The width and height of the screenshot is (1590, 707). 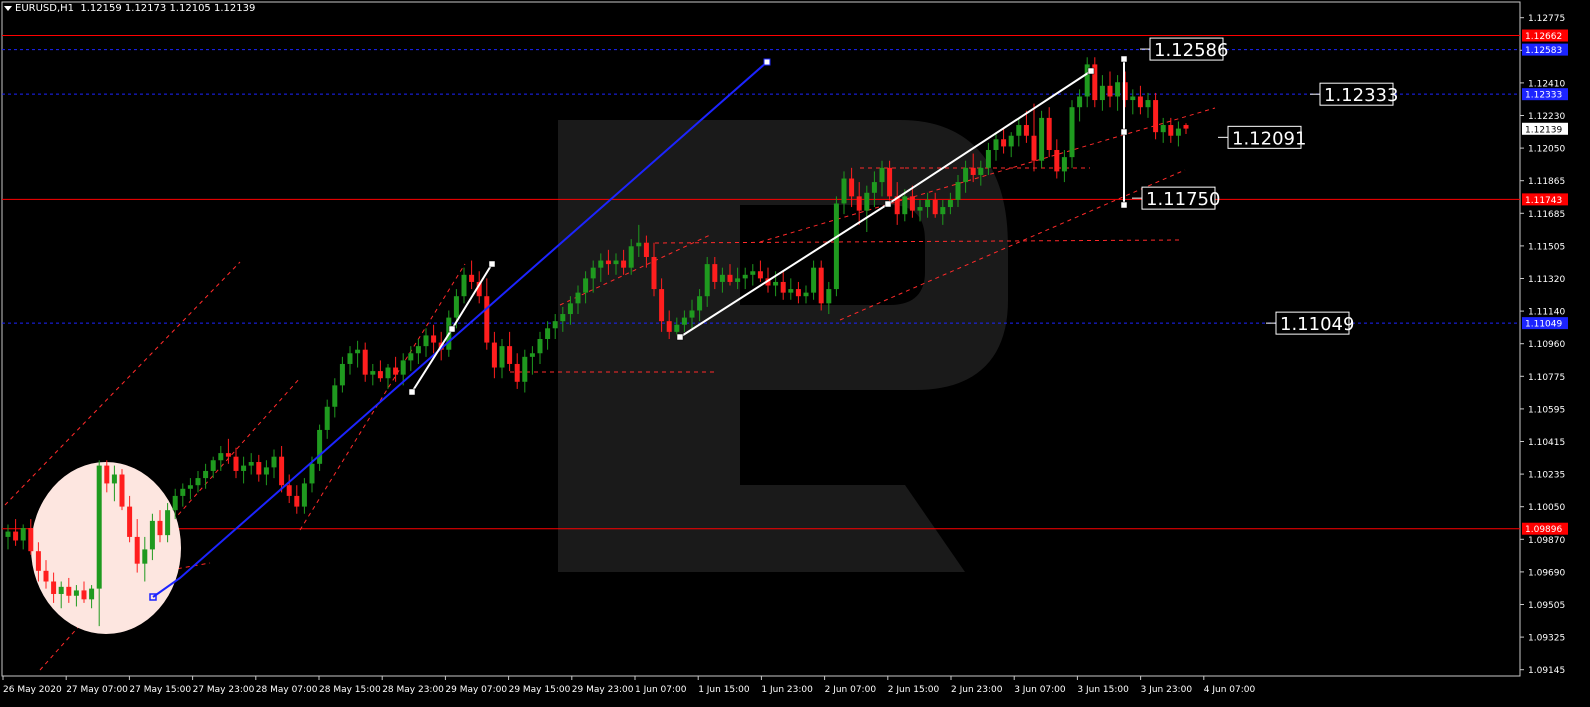 What do you see at coordinates (1546, 84) in the screenshot?
I see `price-tick-label: 1.12410` at bounding box center [1546, 84].